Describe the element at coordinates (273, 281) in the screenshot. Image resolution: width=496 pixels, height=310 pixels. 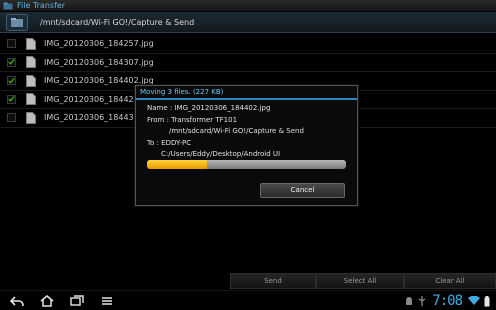
I see `send-button: Send` at that location.